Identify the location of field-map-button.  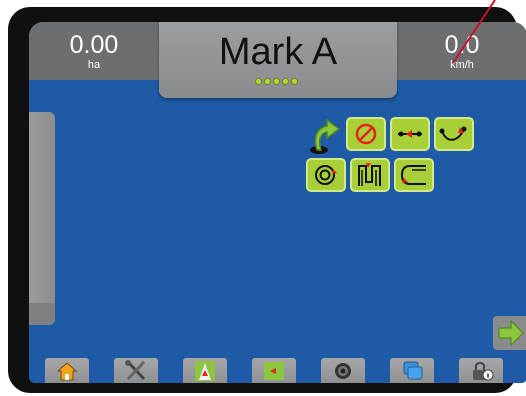
(274, 370).